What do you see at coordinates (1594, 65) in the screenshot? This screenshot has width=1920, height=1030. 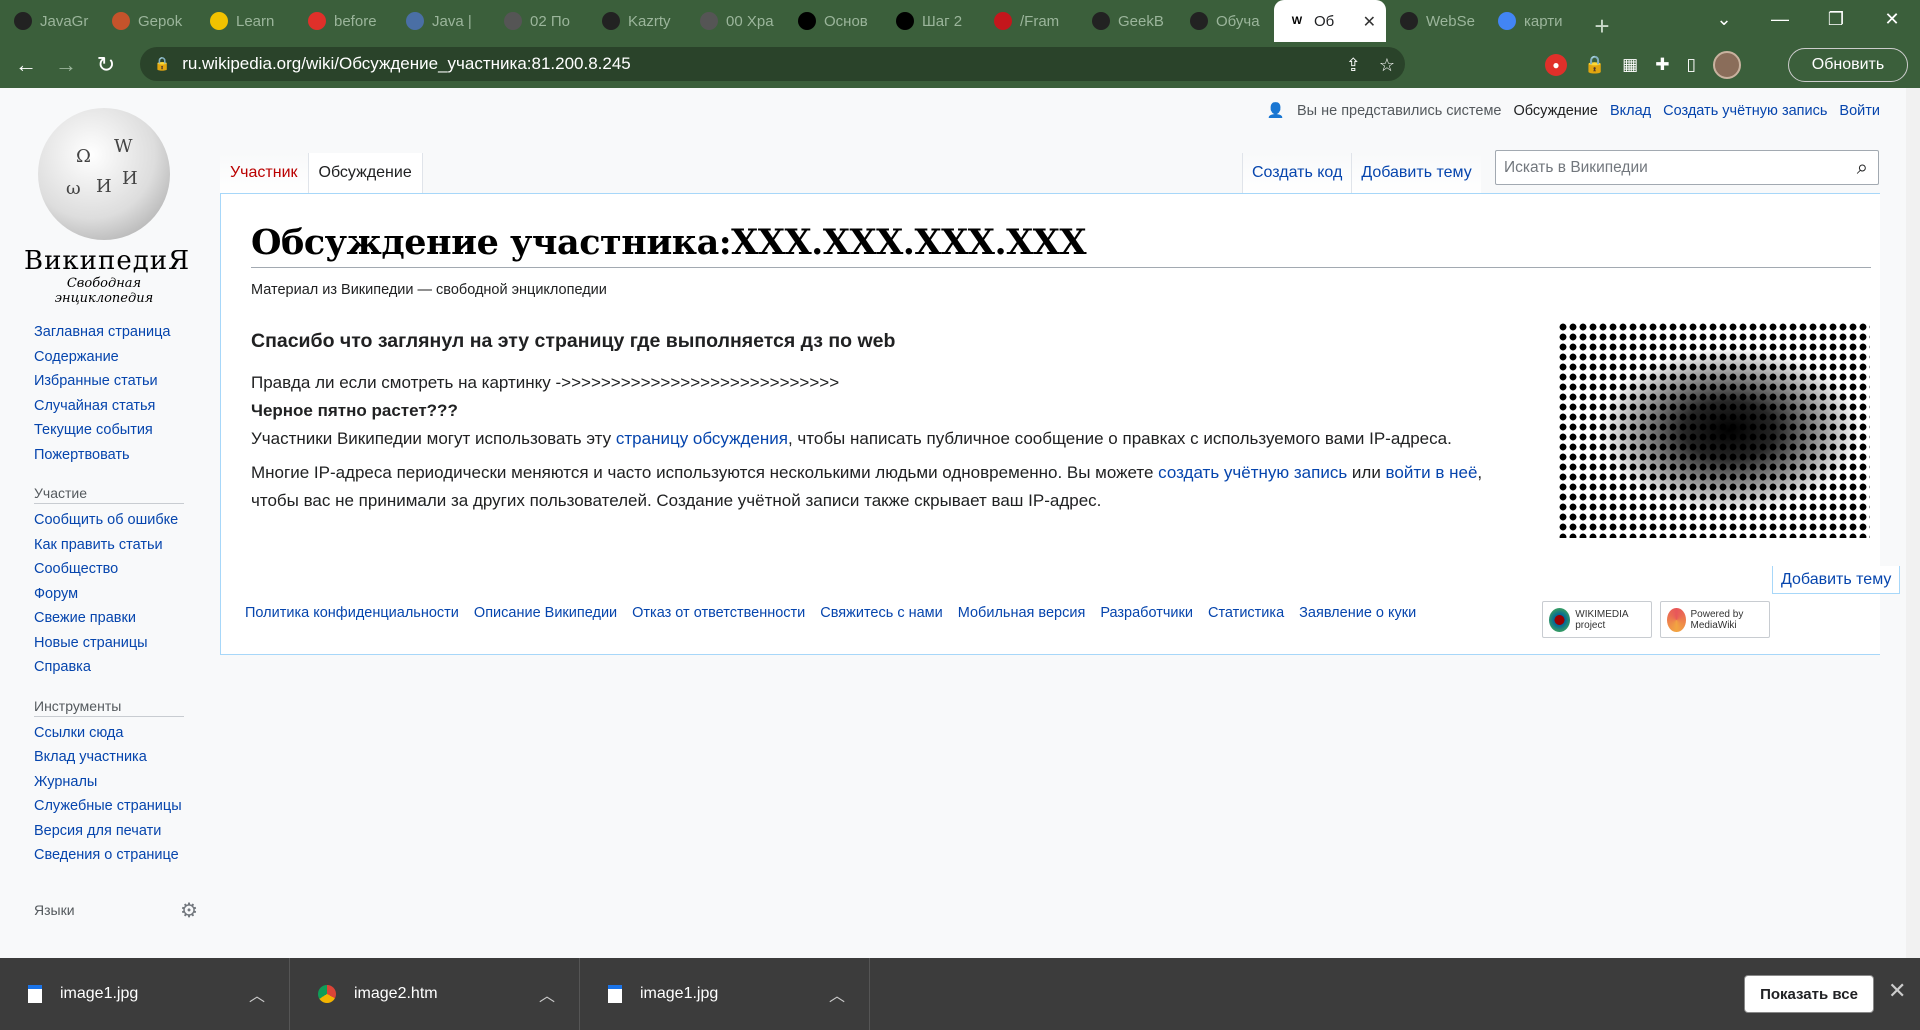 I see `lock-extension-icon: 🔒` at bounding box center [1594, 65].